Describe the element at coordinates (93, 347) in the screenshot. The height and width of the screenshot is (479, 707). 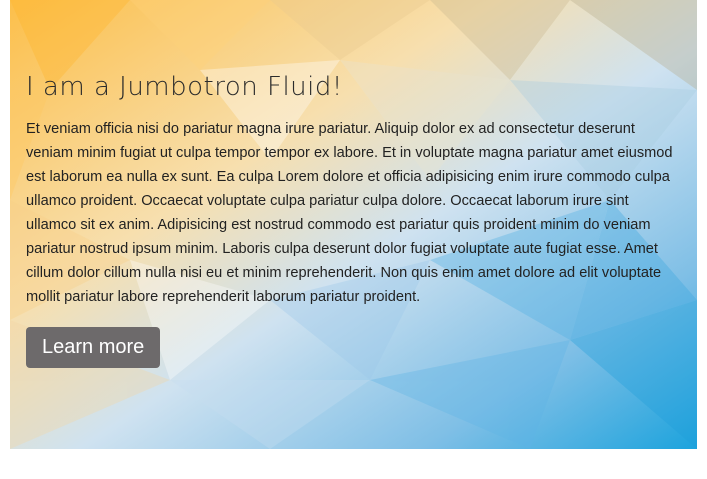
I see `learn-more-button: Learn more` at that location.